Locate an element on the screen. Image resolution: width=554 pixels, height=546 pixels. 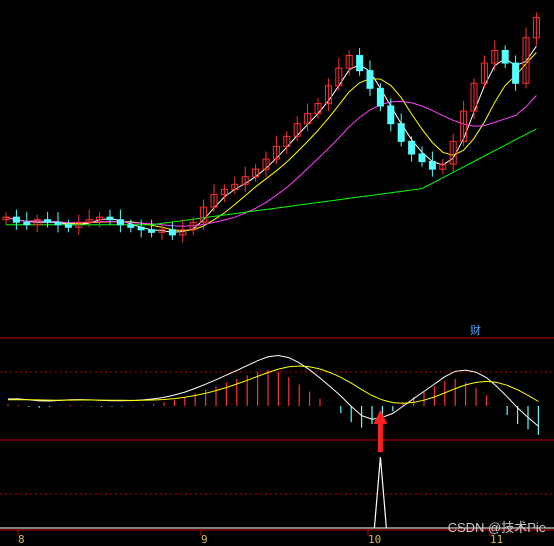
x-tick-label: 8 is located at coordinates (21, 539).